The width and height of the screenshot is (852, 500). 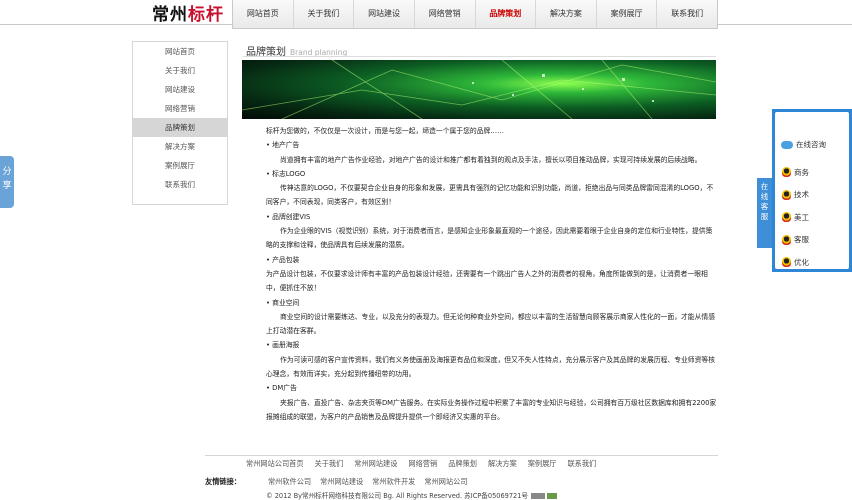 I want to click on main-nav: 网站首页 关于我们 网站建设 网络营销 品牌策划 解决方案 案例展厅 联系我们, so click(x=475, y=14).